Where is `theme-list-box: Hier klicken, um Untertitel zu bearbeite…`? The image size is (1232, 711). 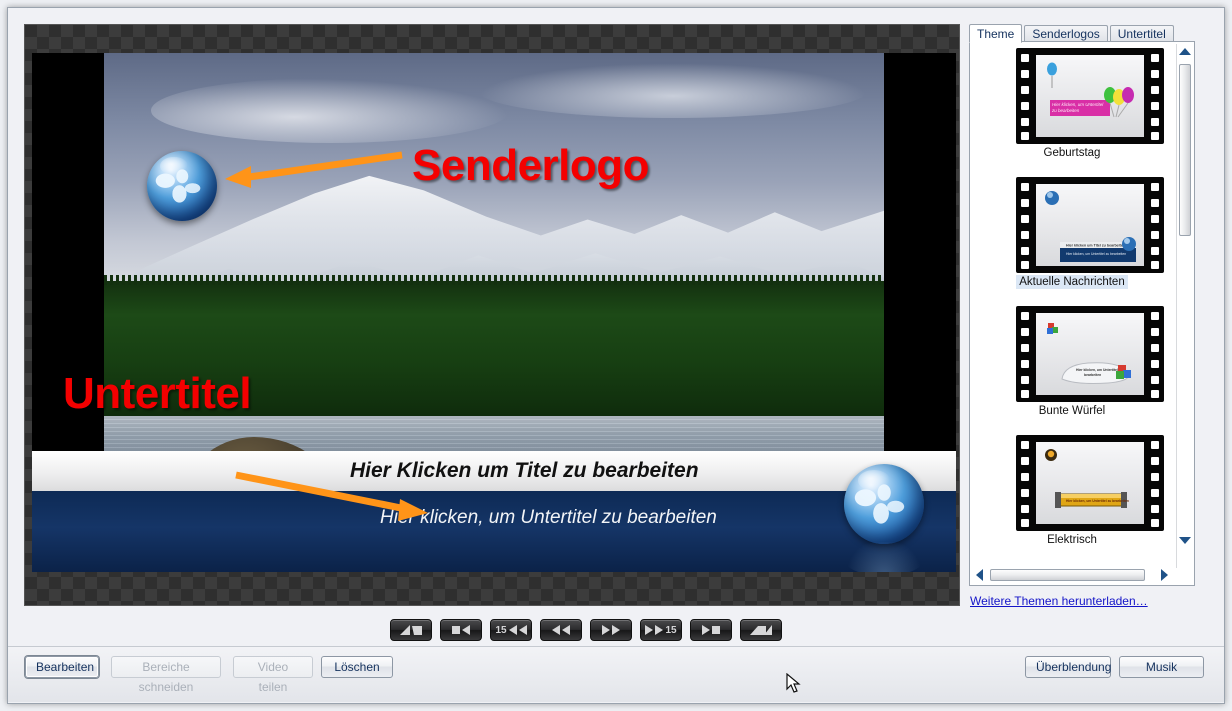
theme-list-box: Hier klicken, um Untertitel zu bearbeite… is located at coordinates (1082, 313).